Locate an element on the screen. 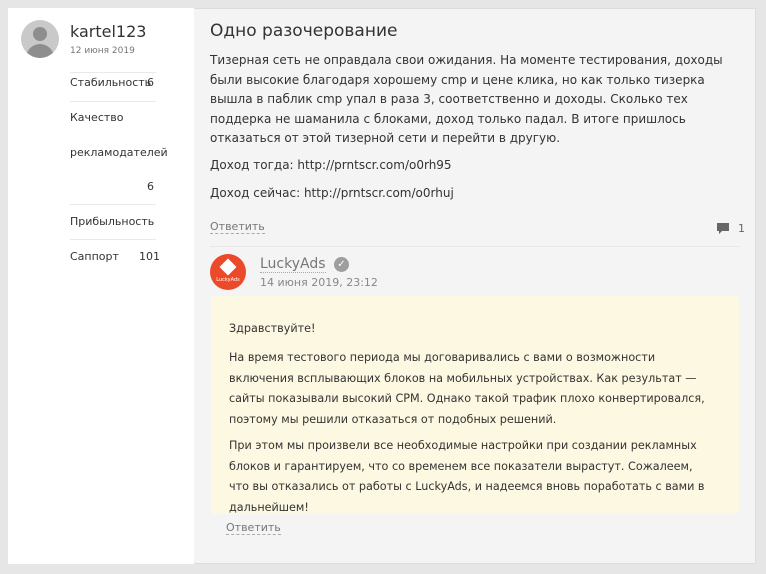 This screenshot has height=574, width=766. rating-value-quality: 6 is located at coordinates (150, 186).